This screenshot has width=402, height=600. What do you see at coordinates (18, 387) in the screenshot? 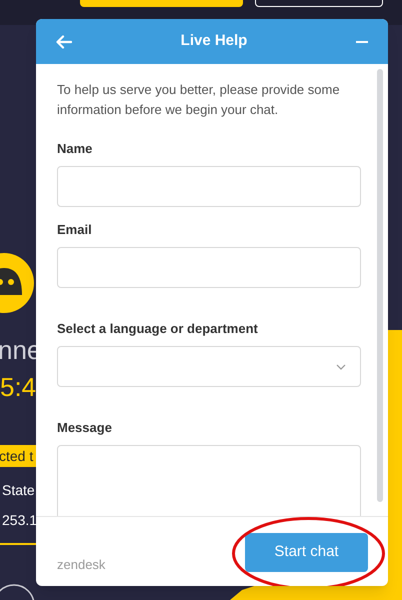
I see `timer-text: 5:4` at bounding box center [18, 387].